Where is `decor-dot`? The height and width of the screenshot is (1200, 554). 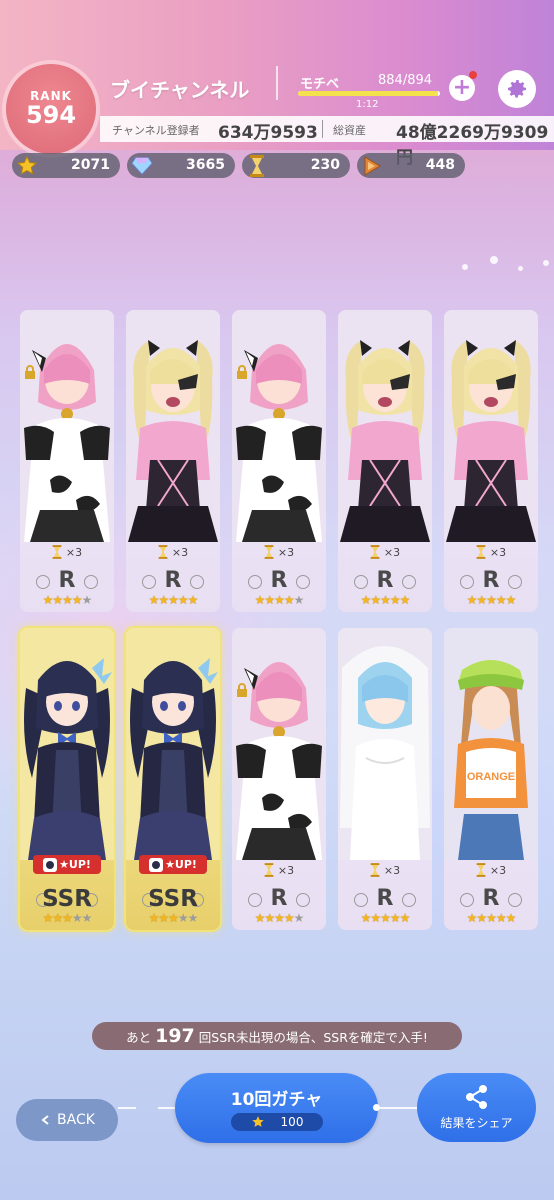 decor-dot is located at coordinates (520, 268).